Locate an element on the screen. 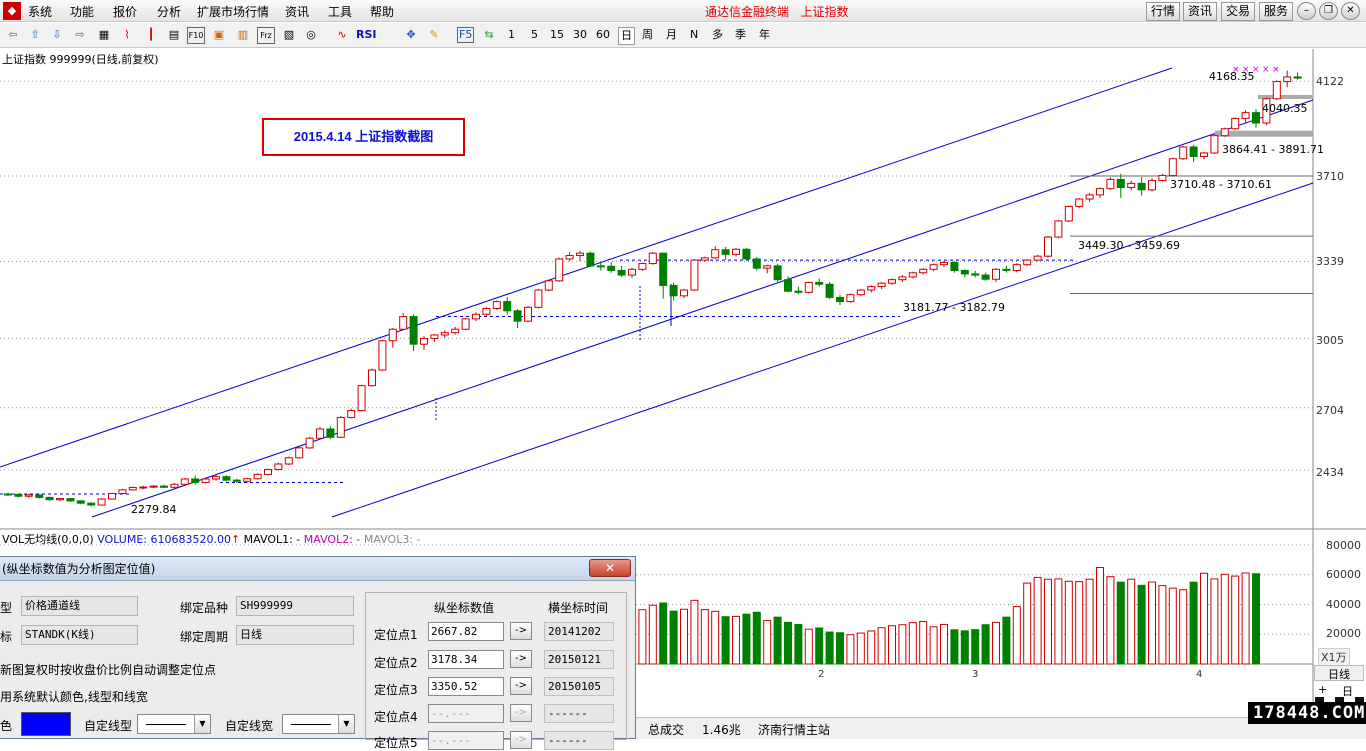 The image size is (1366, 751). anchor-label: 定位点4 is located at coordinates (396, 717).